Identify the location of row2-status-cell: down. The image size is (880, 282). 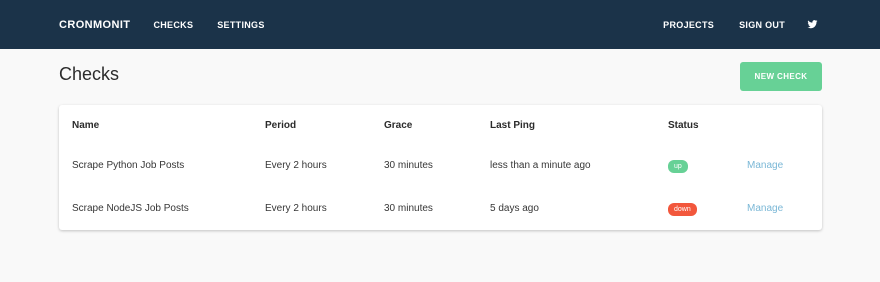
(682, 209).